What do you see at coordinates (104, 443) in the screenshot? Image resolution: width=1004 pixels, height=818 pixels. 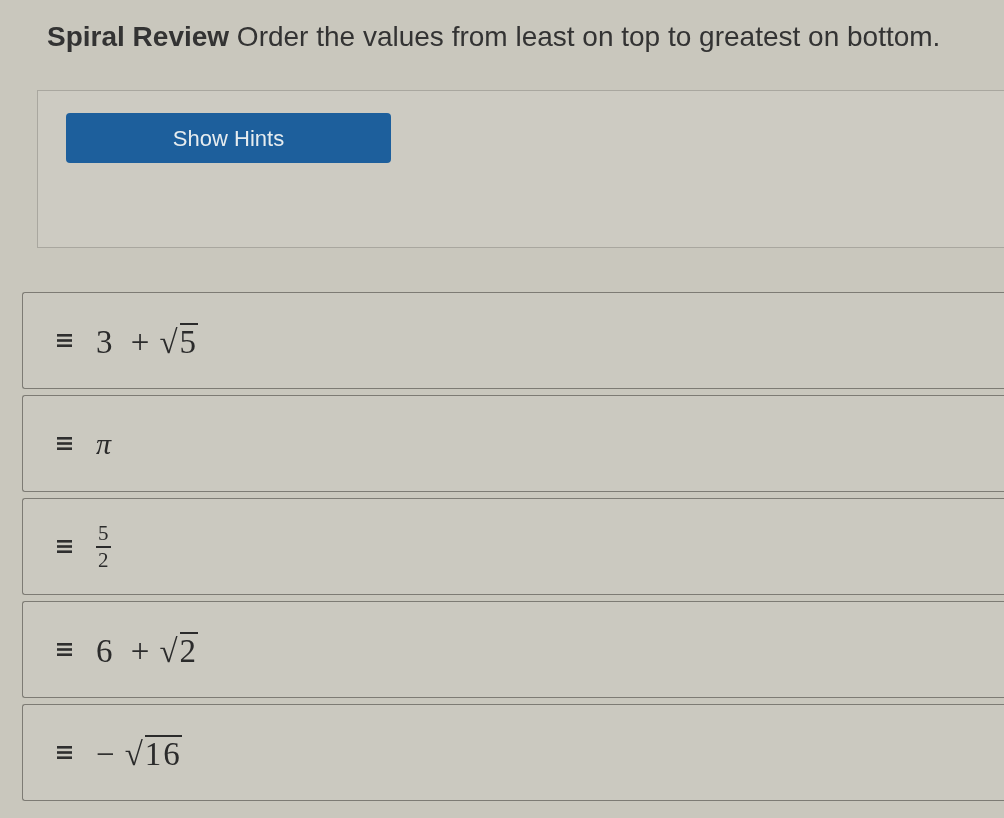 I see `math-expression: π` at bounding box center [104, 443].